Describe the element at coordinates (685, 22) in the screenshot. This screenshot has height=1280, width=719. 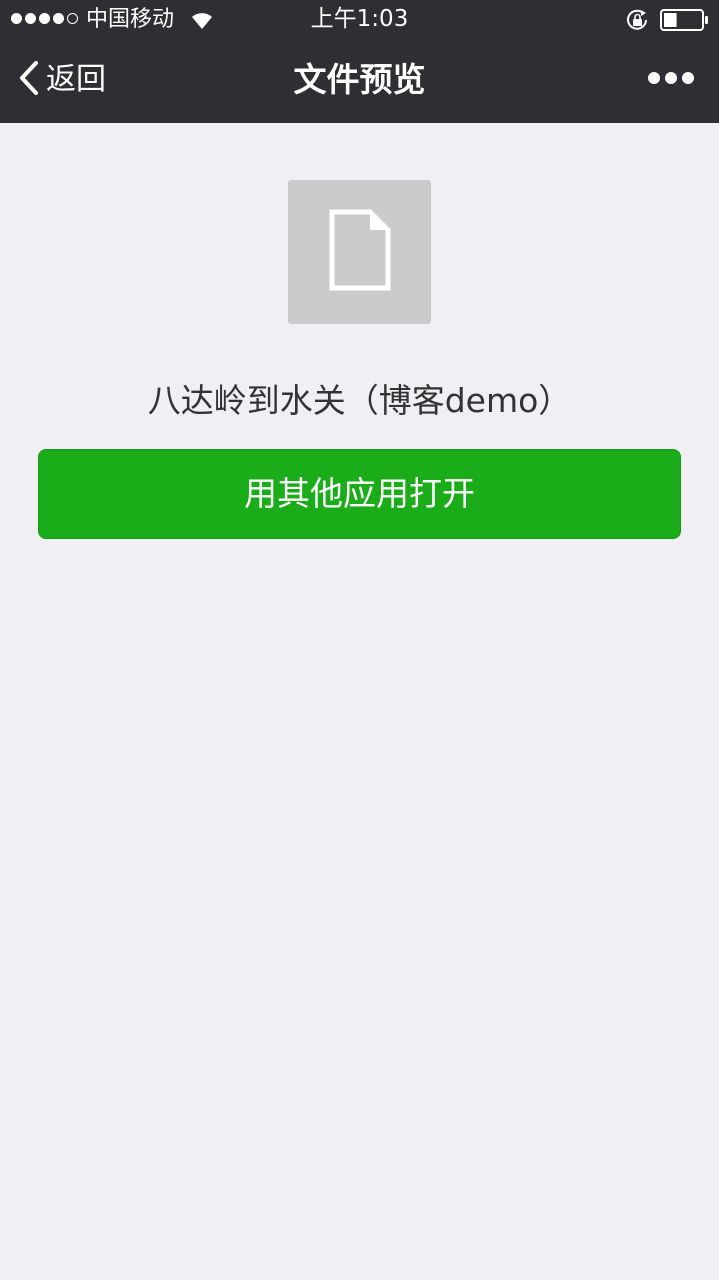
I see `battery-icon` at that location.